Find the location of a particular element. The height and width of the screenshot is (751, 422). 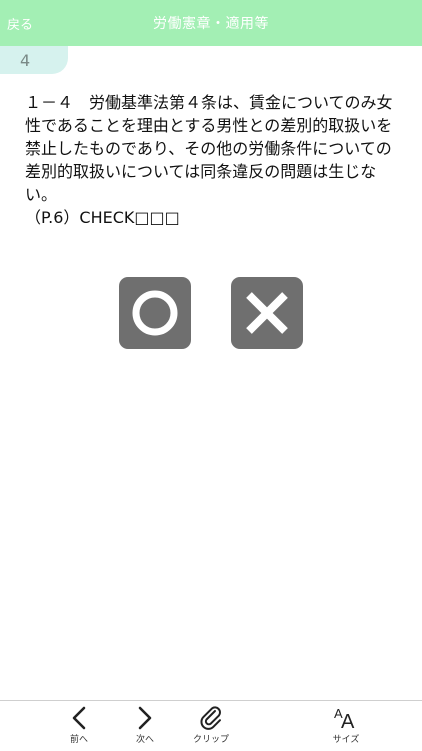

header-bar: 戻る 労働憲章・適用等 is located at coordinates (211, 23).